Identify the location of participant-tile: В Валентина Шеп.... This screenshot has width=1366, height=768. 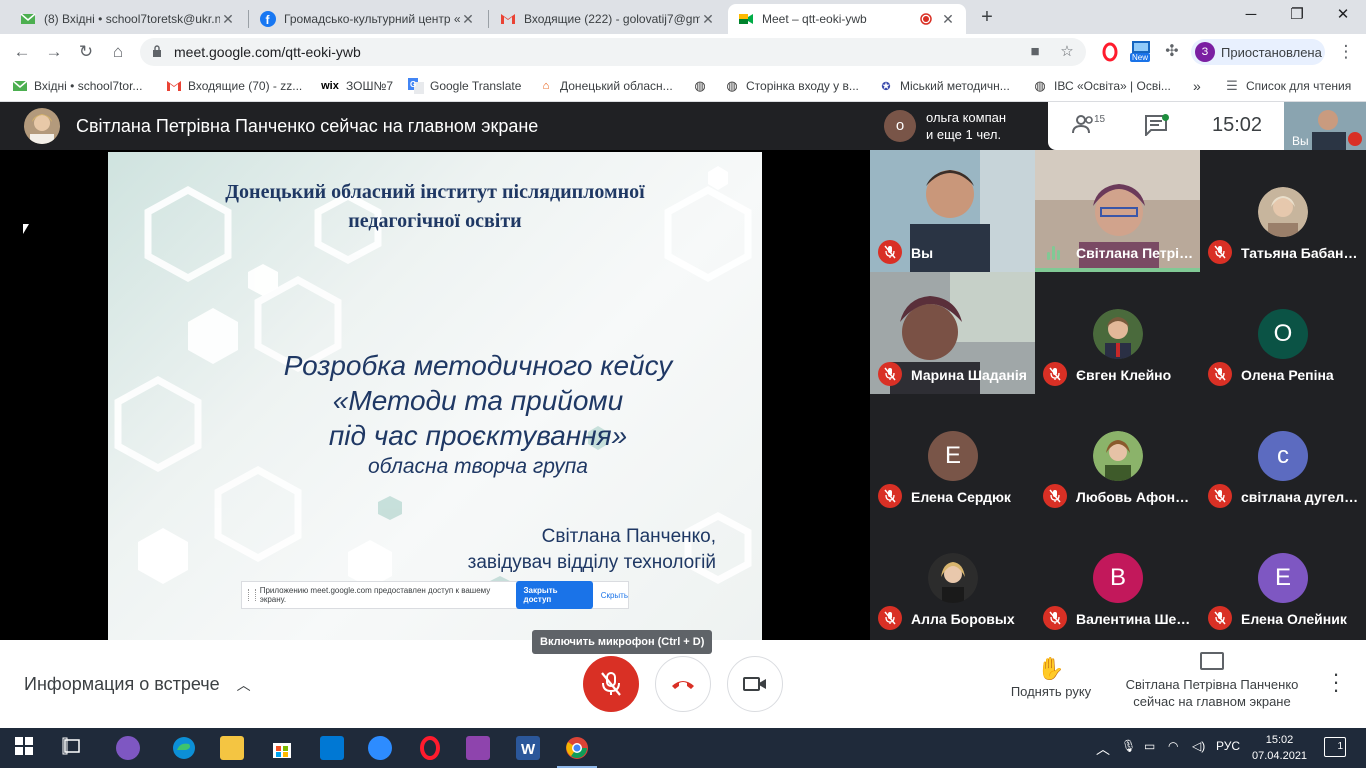
(1118, 577).